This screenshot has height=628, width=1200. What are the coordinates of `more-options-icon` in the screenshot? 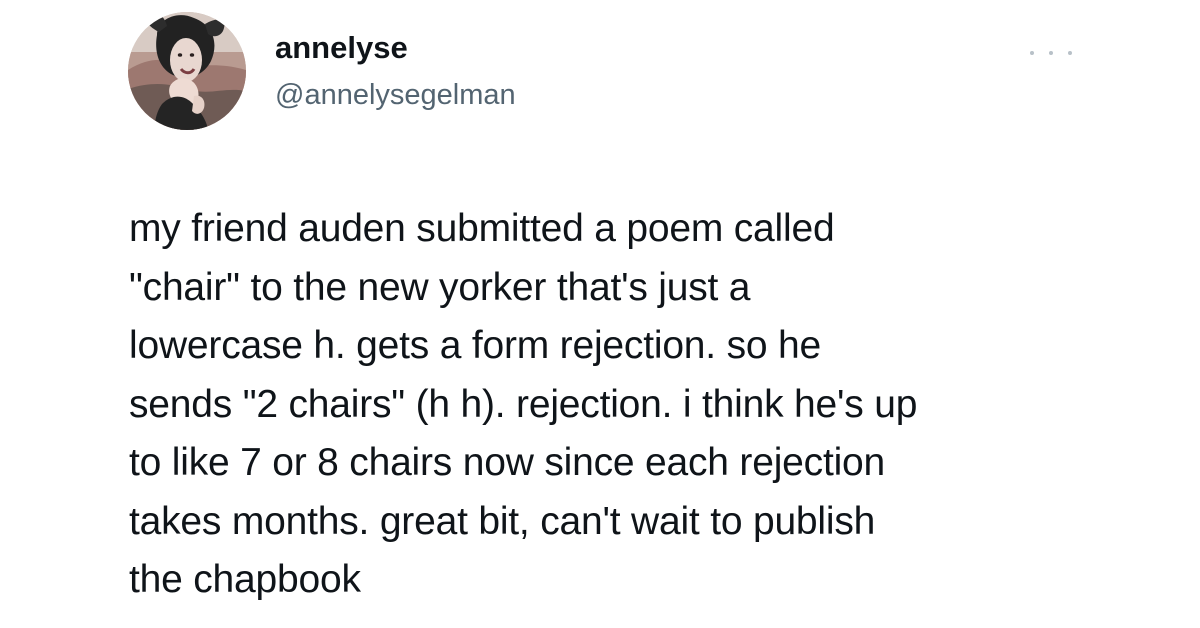 It's located at (1051, 53).